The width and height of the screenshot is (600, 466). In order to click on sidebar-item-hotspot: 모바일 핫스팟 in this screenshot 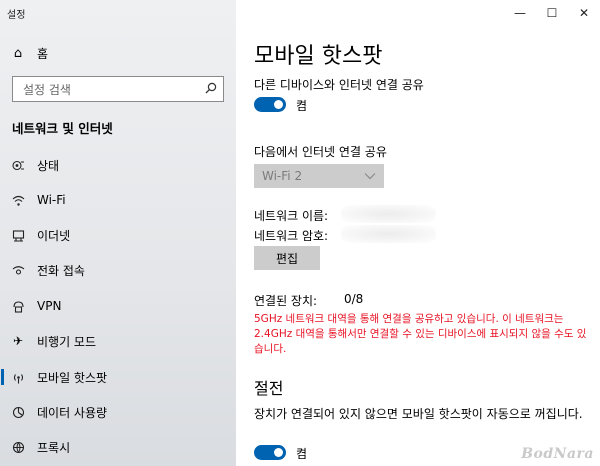, I will do `click(118, 377)`.